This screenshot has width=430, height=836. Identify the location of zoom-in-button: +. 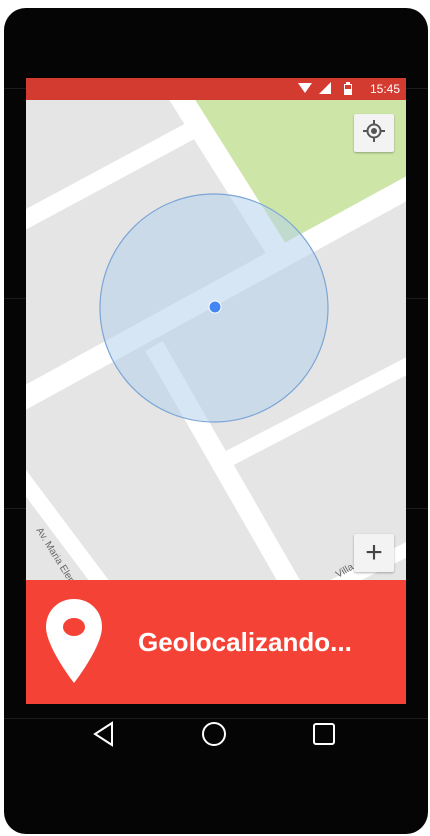
(374, 553).